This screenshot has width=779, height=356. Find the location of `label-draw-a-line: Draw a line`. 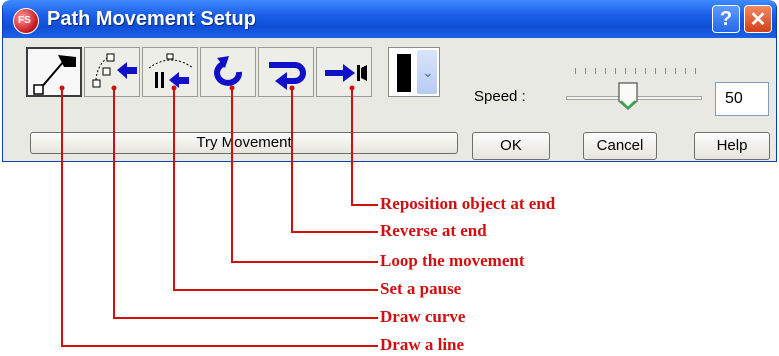

label-draw-a-line: Draw a line is located at coordinates (422, 344).